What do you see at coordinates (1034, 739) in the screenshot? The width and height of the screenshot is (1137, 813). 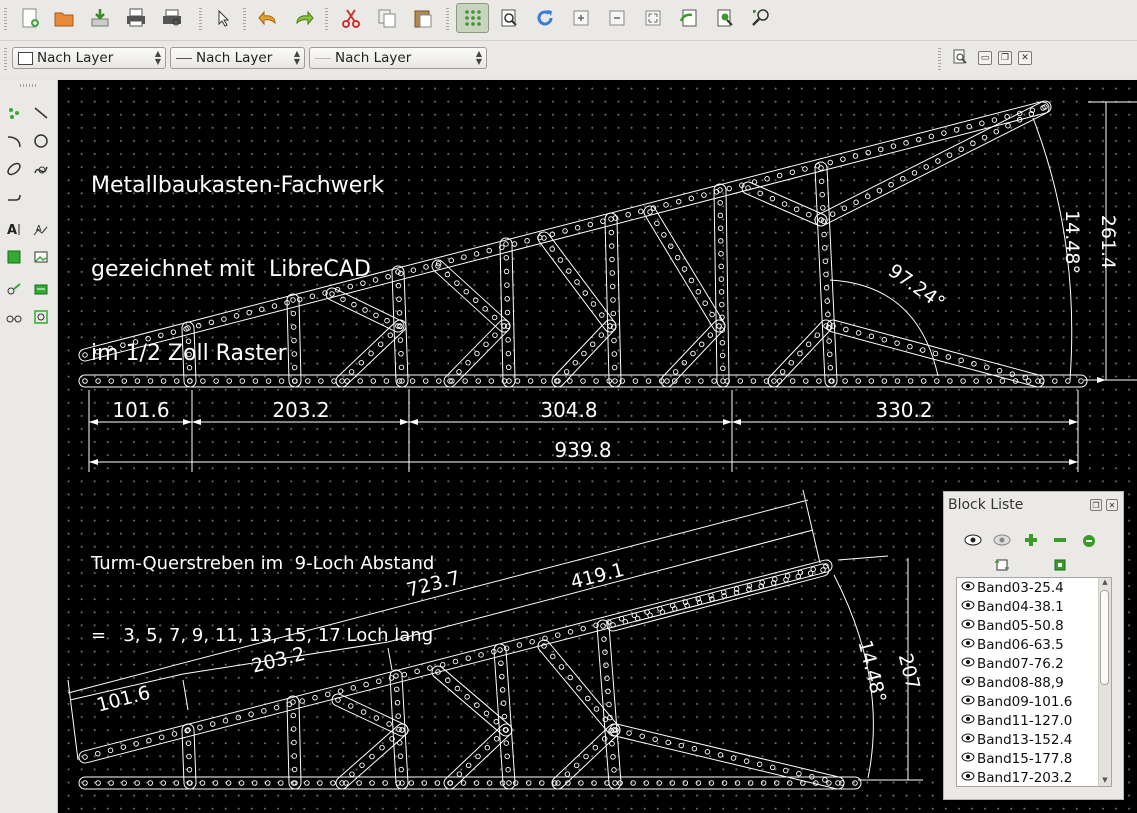 I see `list-item: Band13-152.4` at bounding box center [1034, 739].